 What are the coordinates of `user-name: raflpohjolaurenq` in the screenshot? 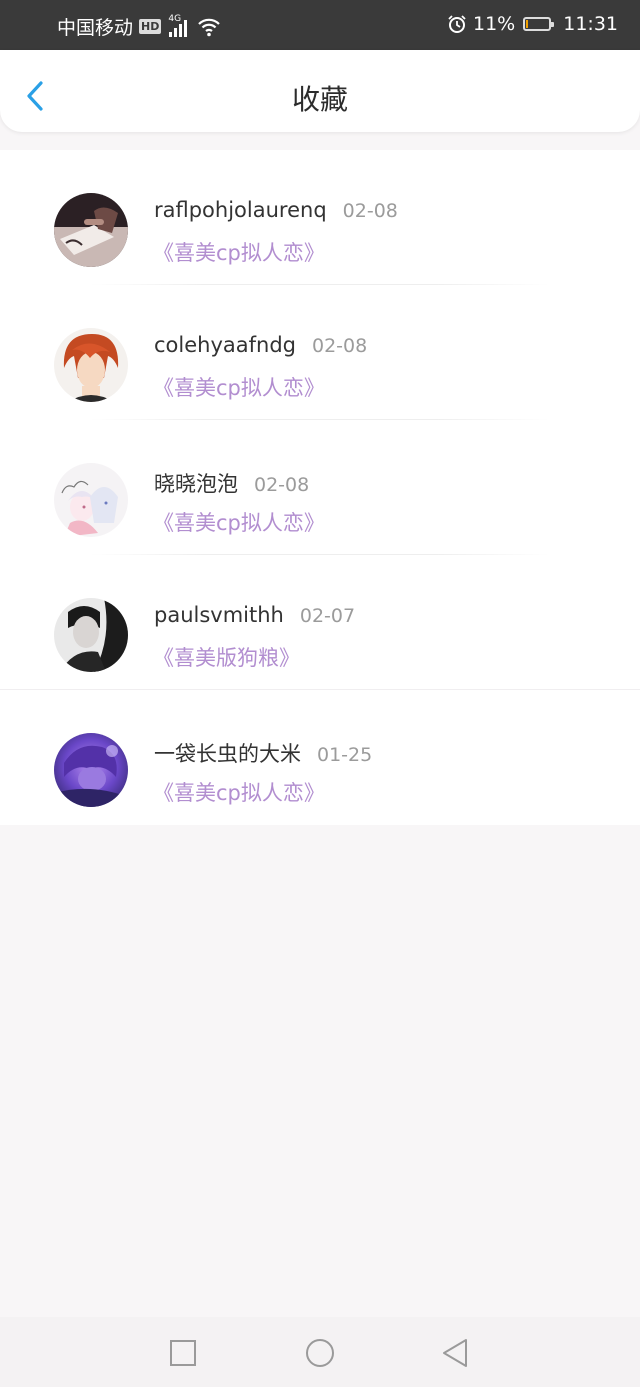 It's located at (240, 210).